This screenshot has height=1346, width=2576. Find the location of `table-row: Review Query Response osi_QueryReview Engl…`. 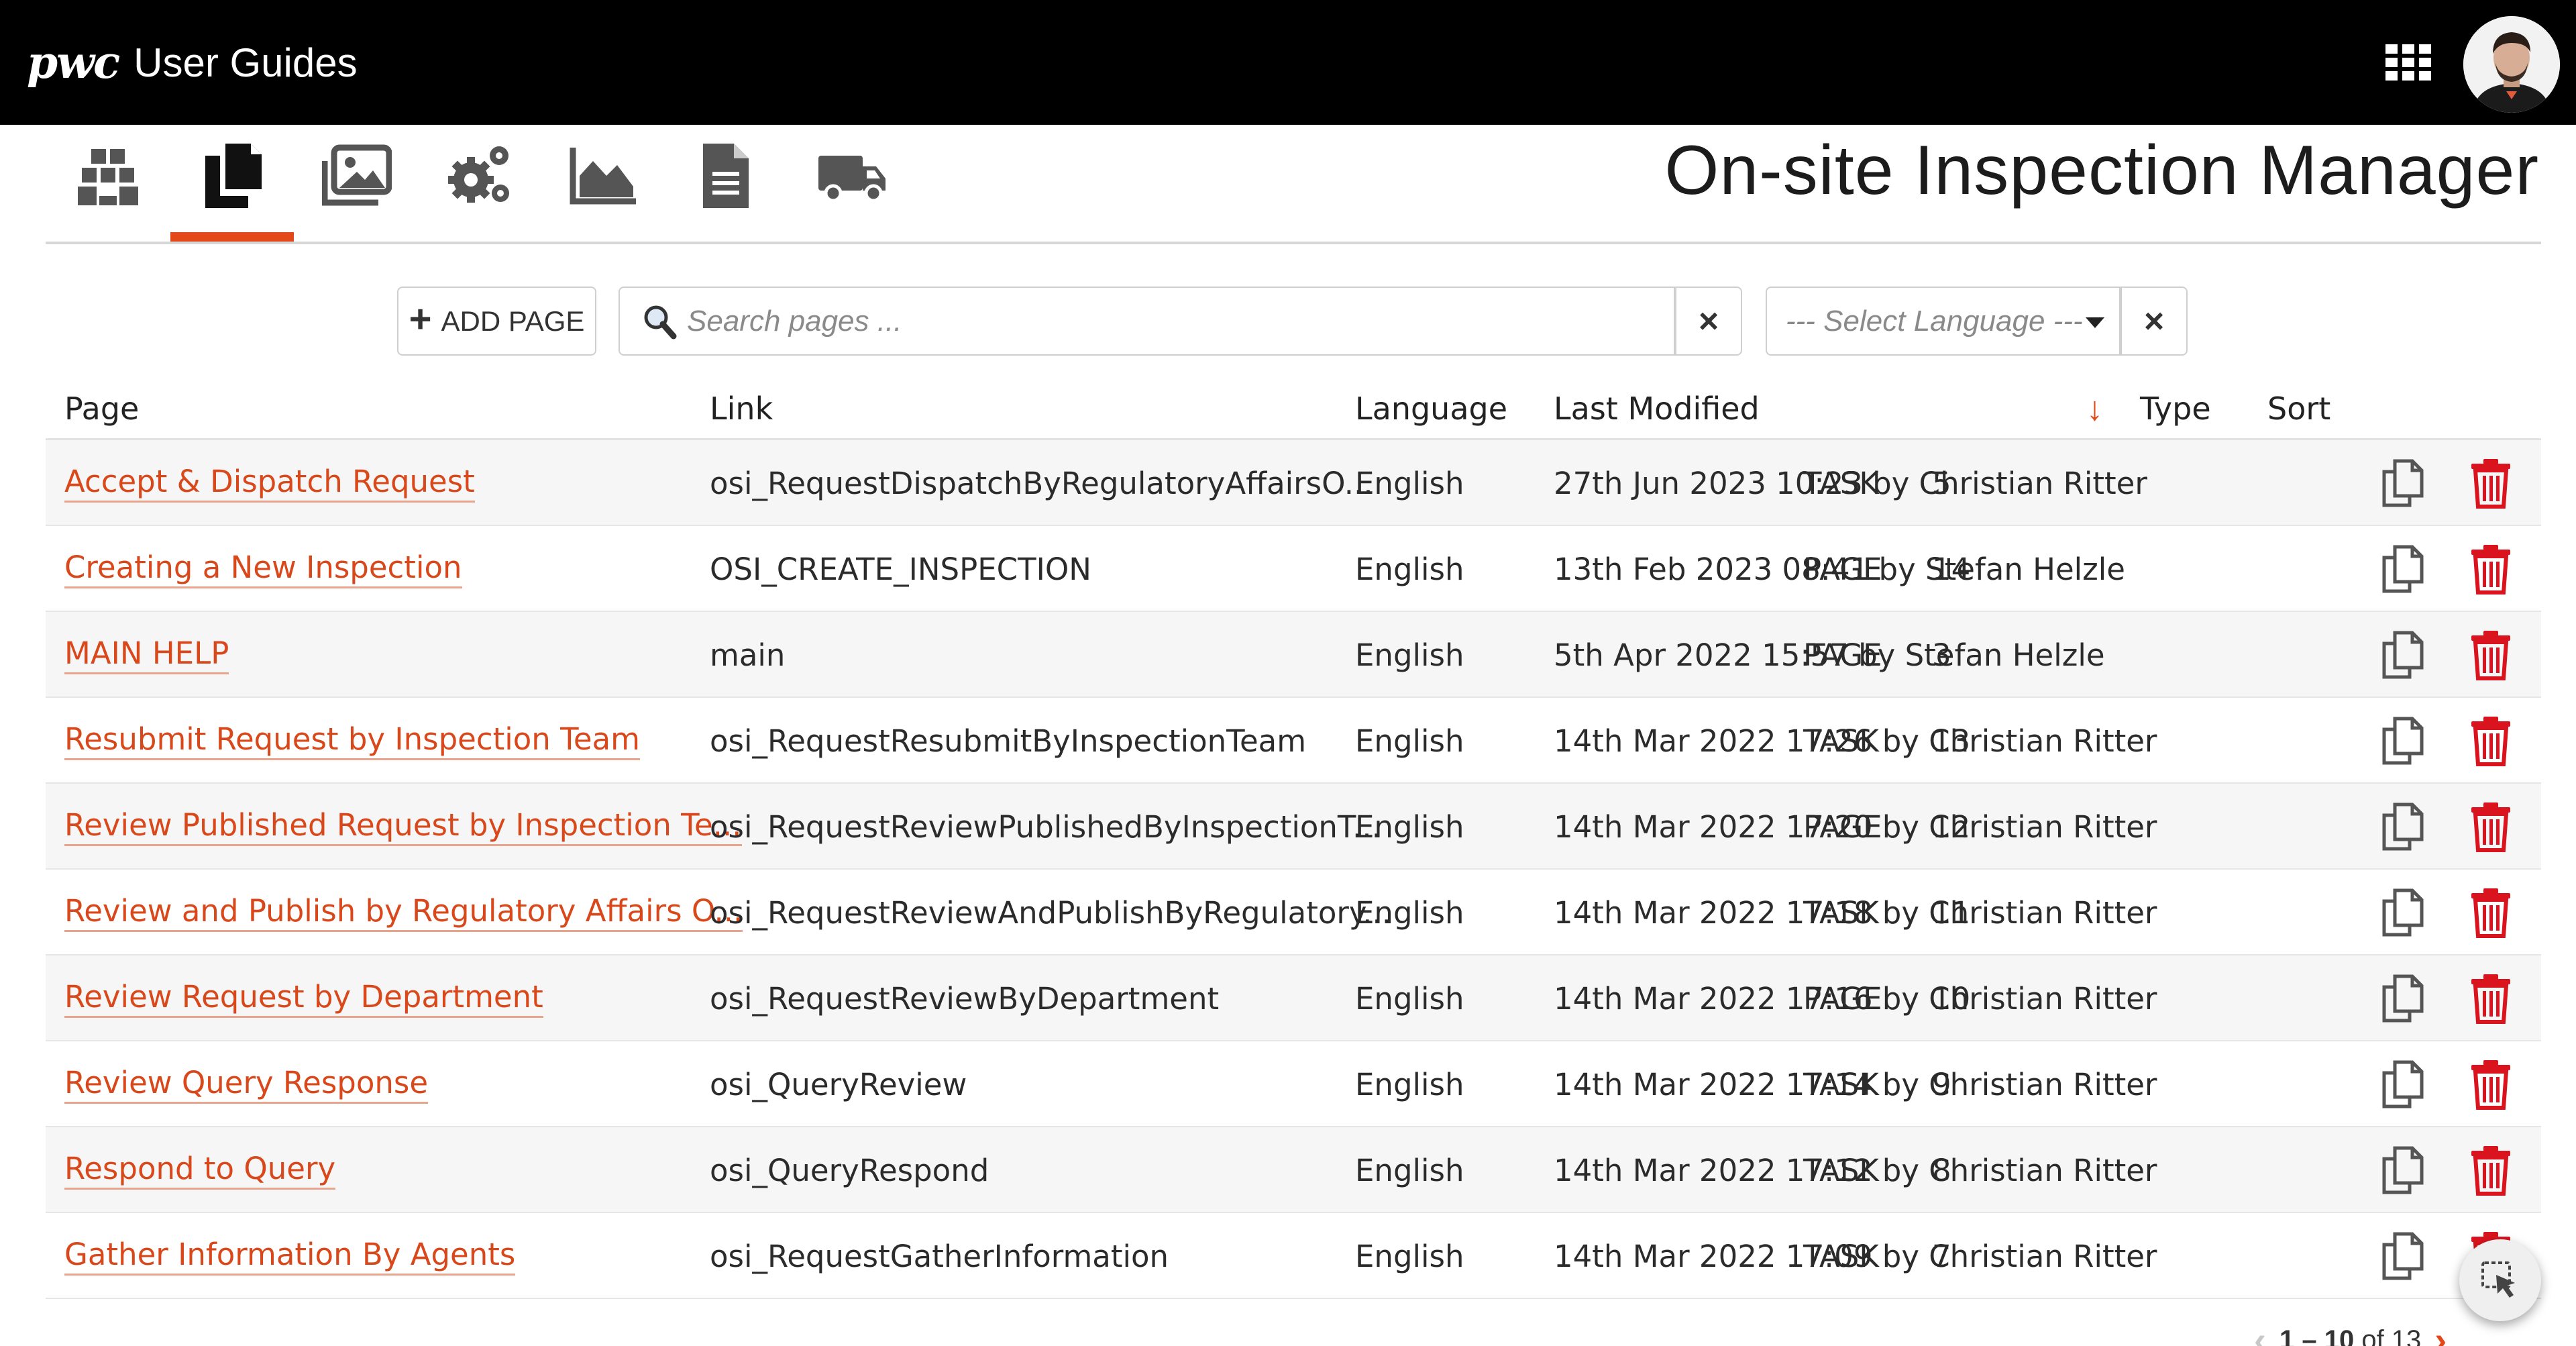

table-row: Review Query Response osi_QueryReview Engl… is located at coordinates (1293, 1084).